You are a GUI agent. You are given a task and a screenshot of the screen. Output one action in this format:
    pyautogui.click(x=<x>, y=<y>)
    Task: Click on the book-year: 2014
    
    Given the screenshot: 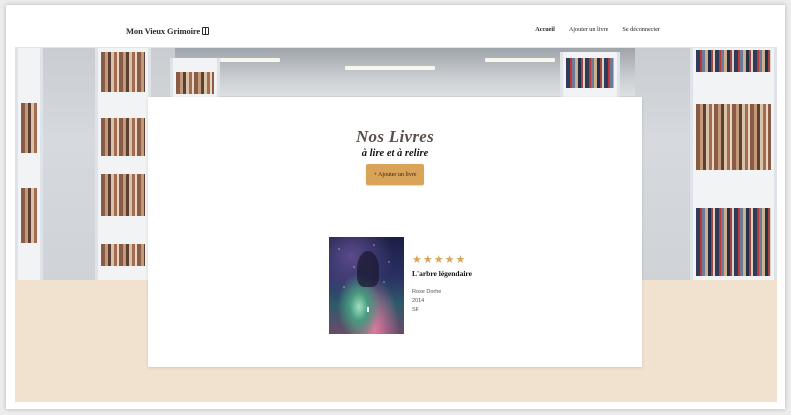 What is the action you would take?
    pyautogui.click(x=418, y=301)
    